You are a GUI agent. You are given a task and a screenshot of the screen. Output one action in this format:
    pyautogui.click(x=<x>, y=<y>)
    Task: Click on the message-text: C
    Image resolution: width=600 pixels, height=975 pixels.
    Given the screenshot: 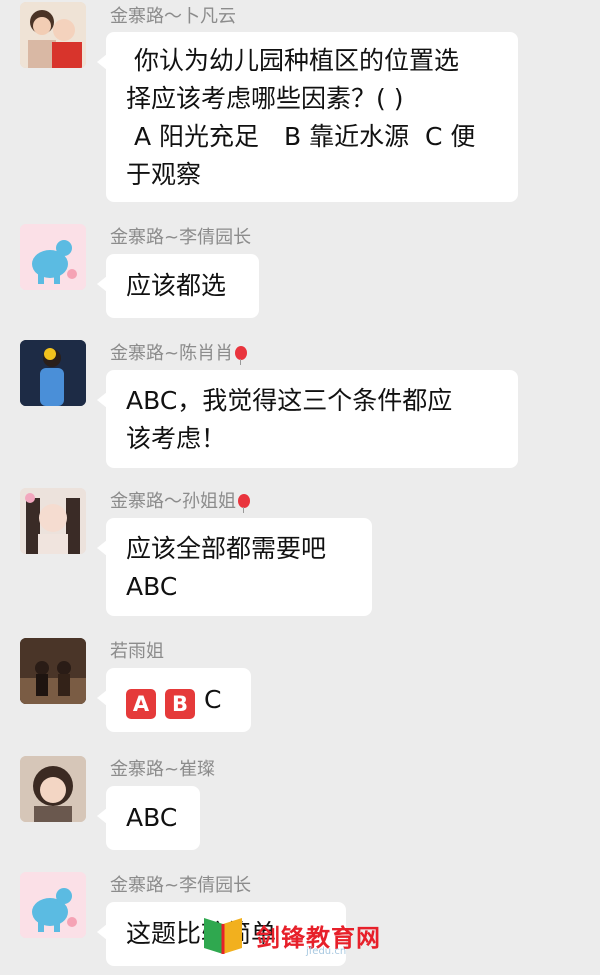 What is the action you would take?
    pyautogui.click(x=213, y=699)
    